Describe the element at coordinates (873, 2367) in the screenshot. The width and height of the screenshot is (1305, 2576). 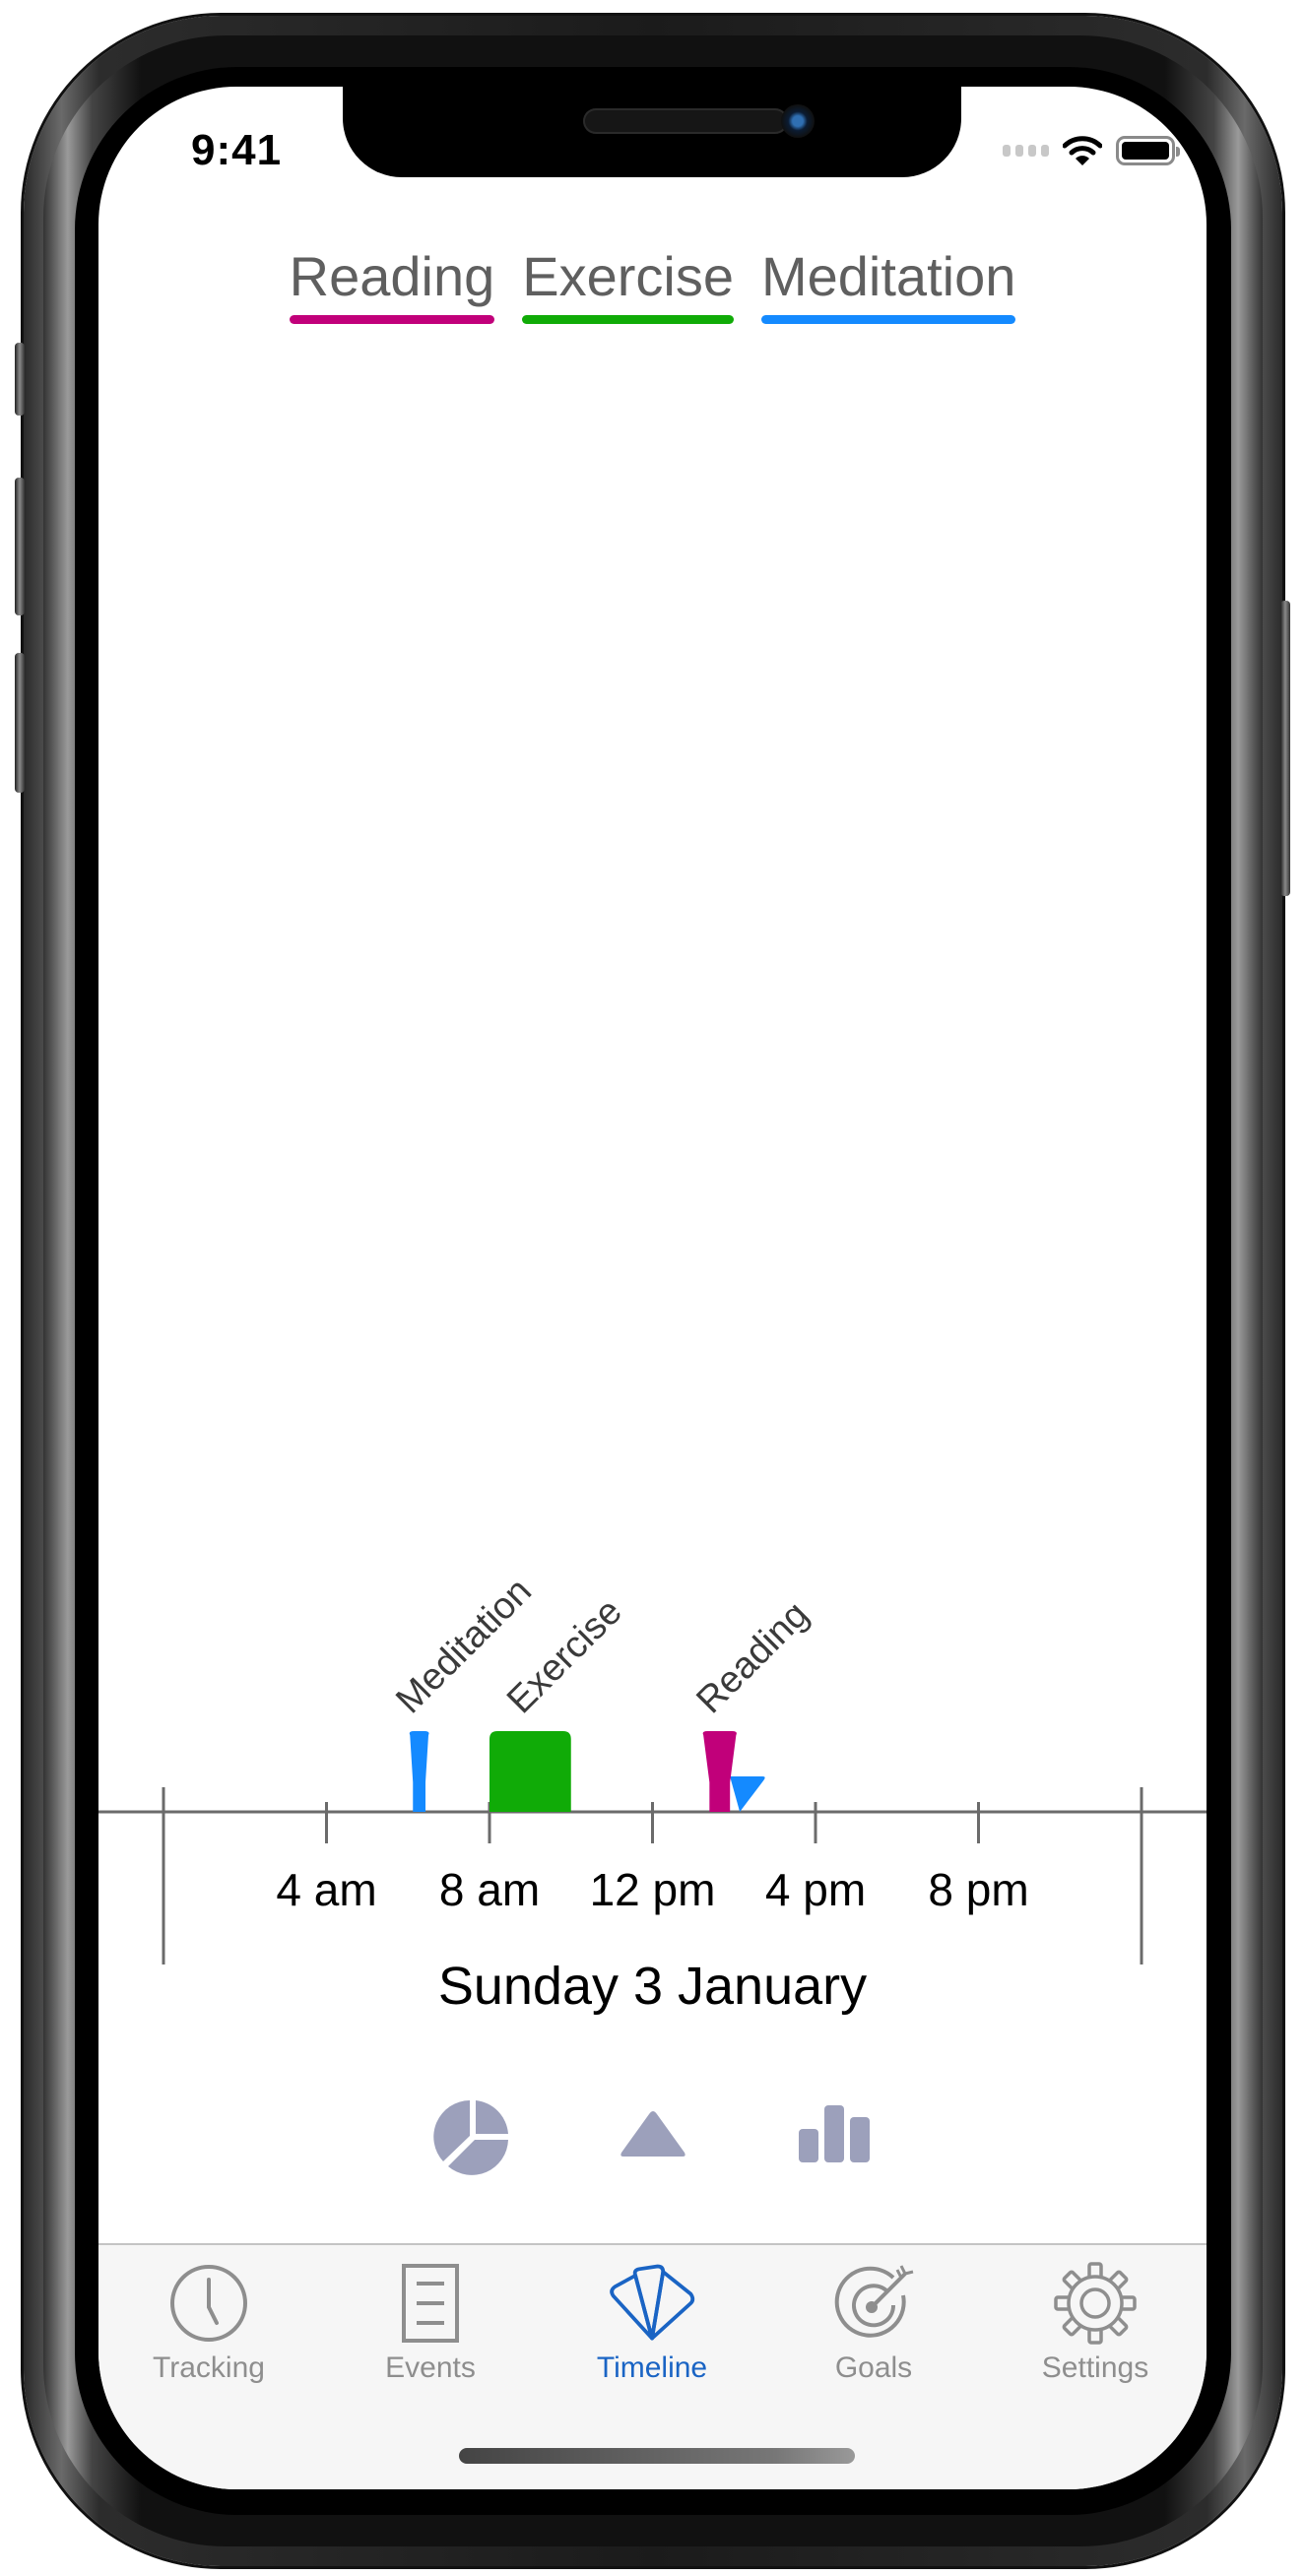
I see `tab-label: Goals` at that location.